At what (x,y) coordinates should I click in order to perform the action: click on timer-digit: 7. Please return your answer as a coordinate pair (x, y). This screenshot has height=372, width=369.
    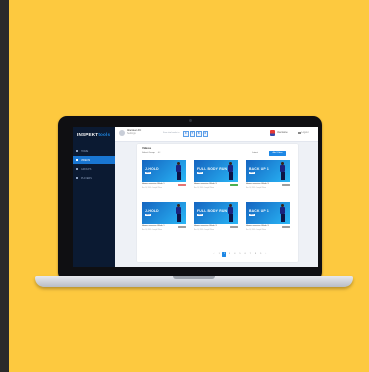
    Looking at the image, I should click on (192, 133).